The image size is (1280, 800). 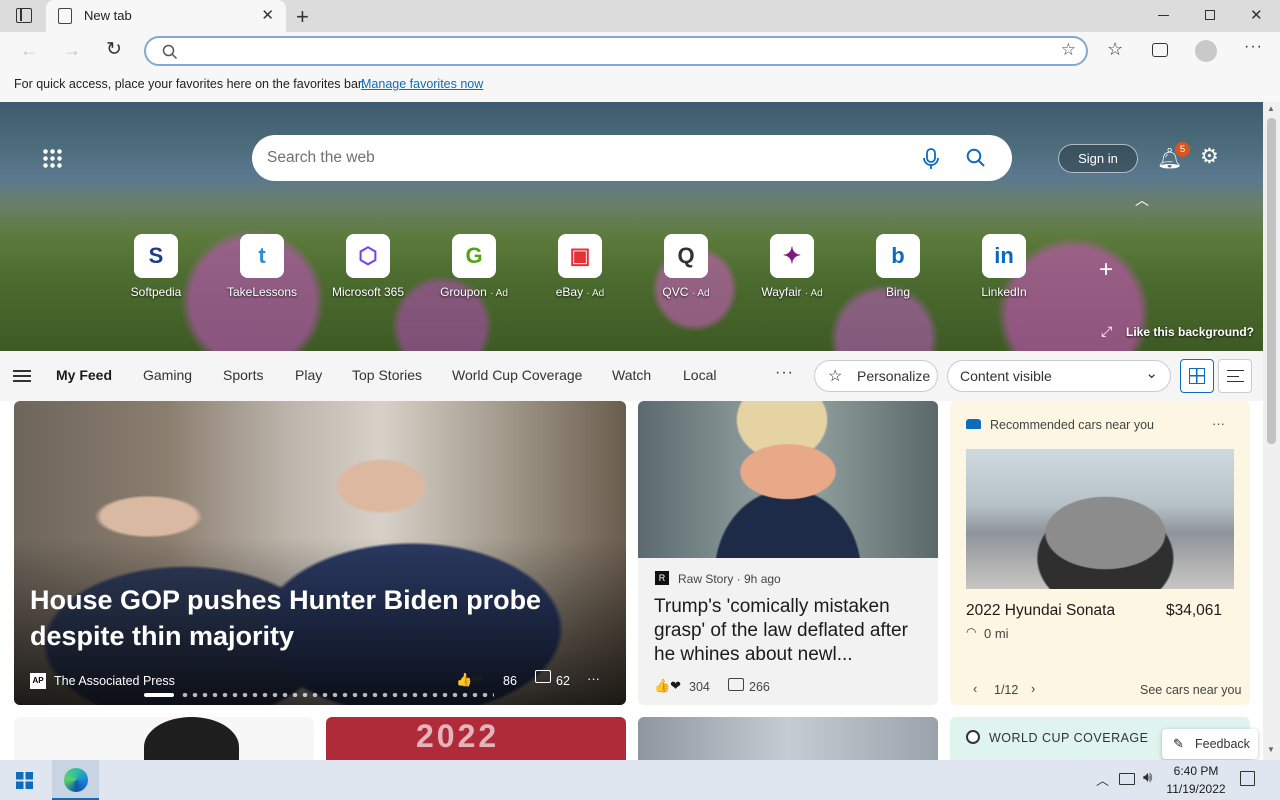 I want to click on second-source: Raw Story · 9h ago, so click(x=729, y=579).